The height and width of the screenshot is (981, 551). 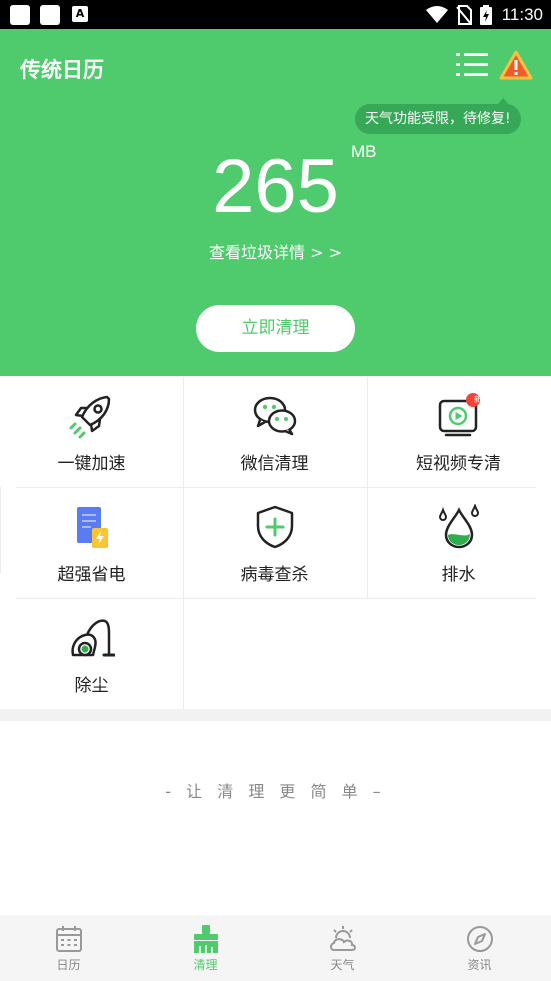 What do you see at coordinates (458, 526) in the screenshot?
I see `water-drop-icon` at bounding box center [458, 526].